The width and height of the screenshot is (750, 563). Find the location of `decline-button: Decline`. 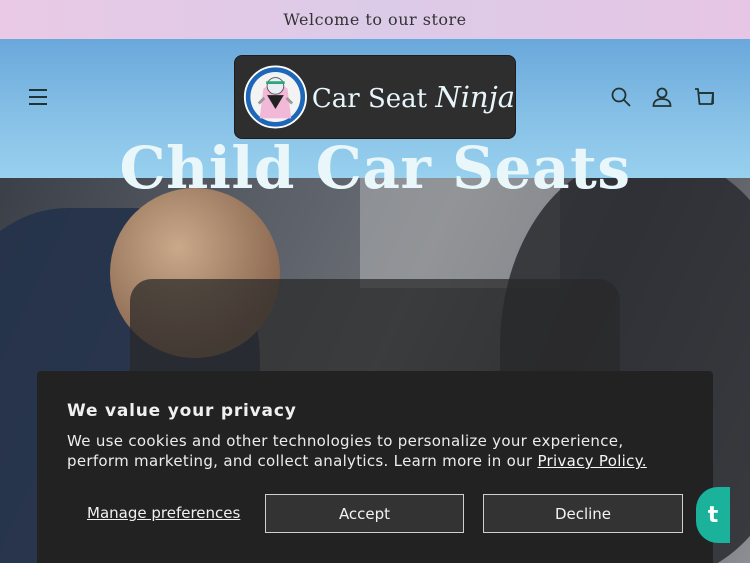

decline-button: Decline is located at coordinates (583, 513).